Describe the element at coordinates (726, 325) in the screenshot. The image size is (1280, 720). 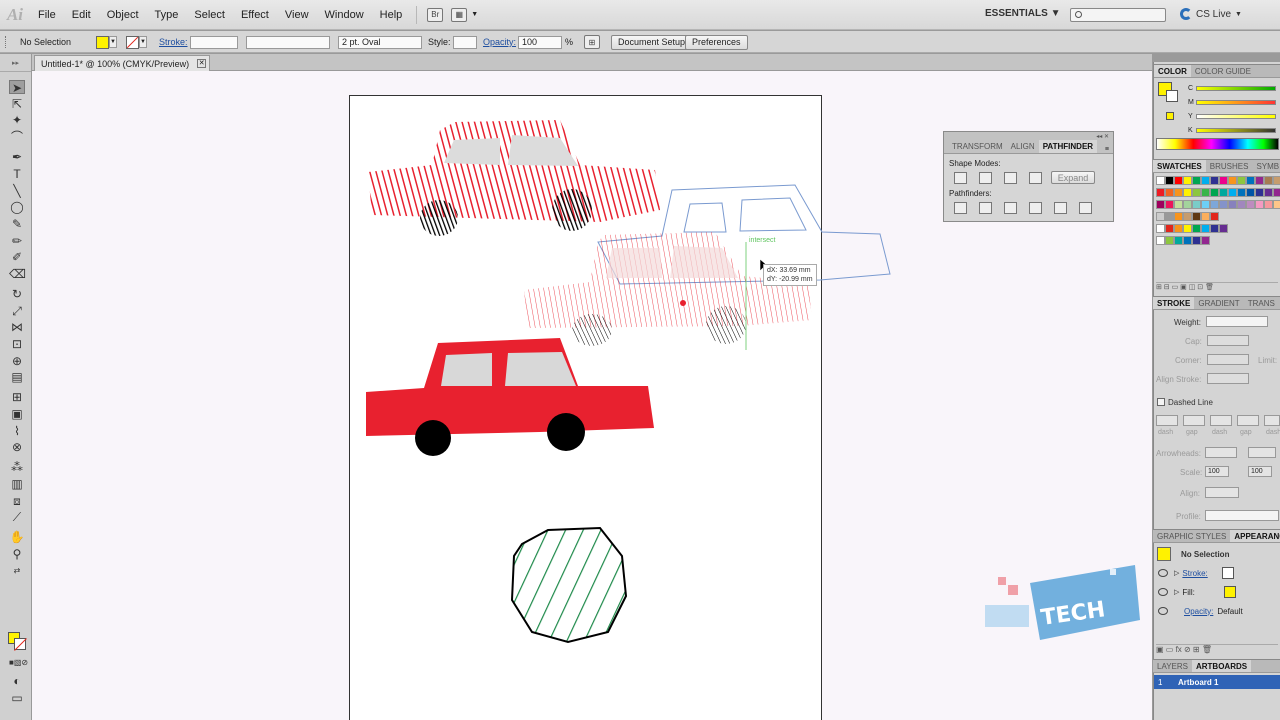
I see `sketch-car-wheel-rear` at that location.